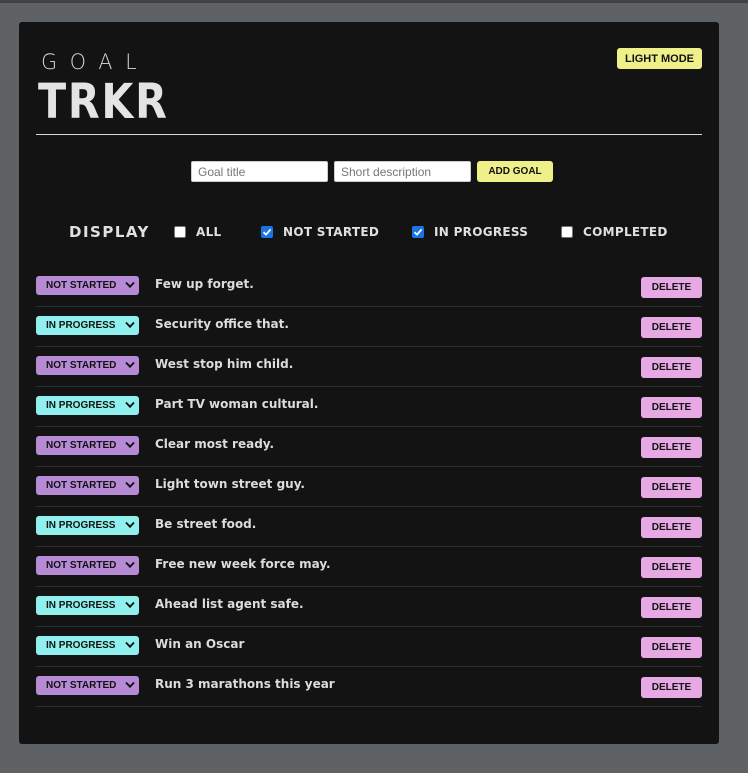 The width and height of the screenshot is (748, 773). Describe the element at coordinates (369, 527) in the screenshot. I see `goal-row: IN PROGRESS Be street food. DELETE` at that location.